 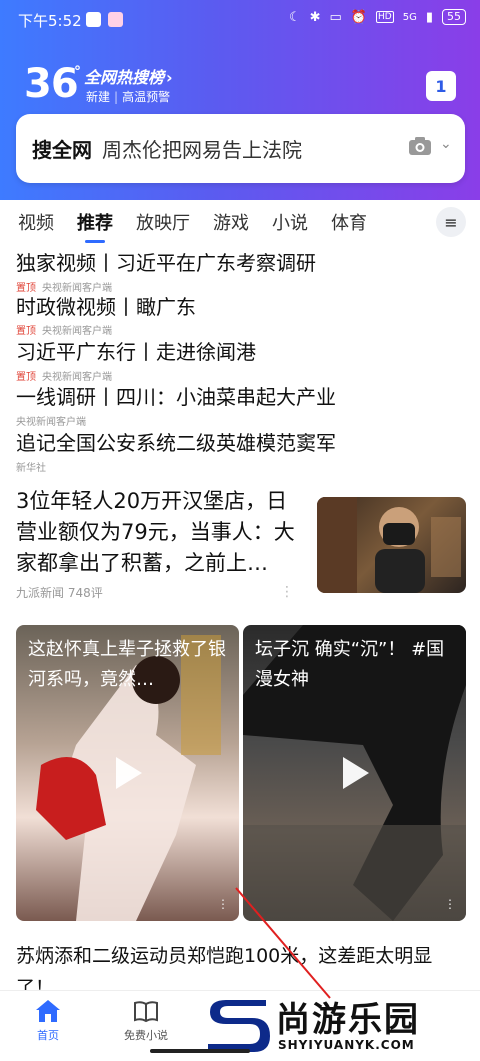 What do you see at coordinates (93, 19) in the screenshot?
I see `app-notification-icon` at bounding box center [93, 19].